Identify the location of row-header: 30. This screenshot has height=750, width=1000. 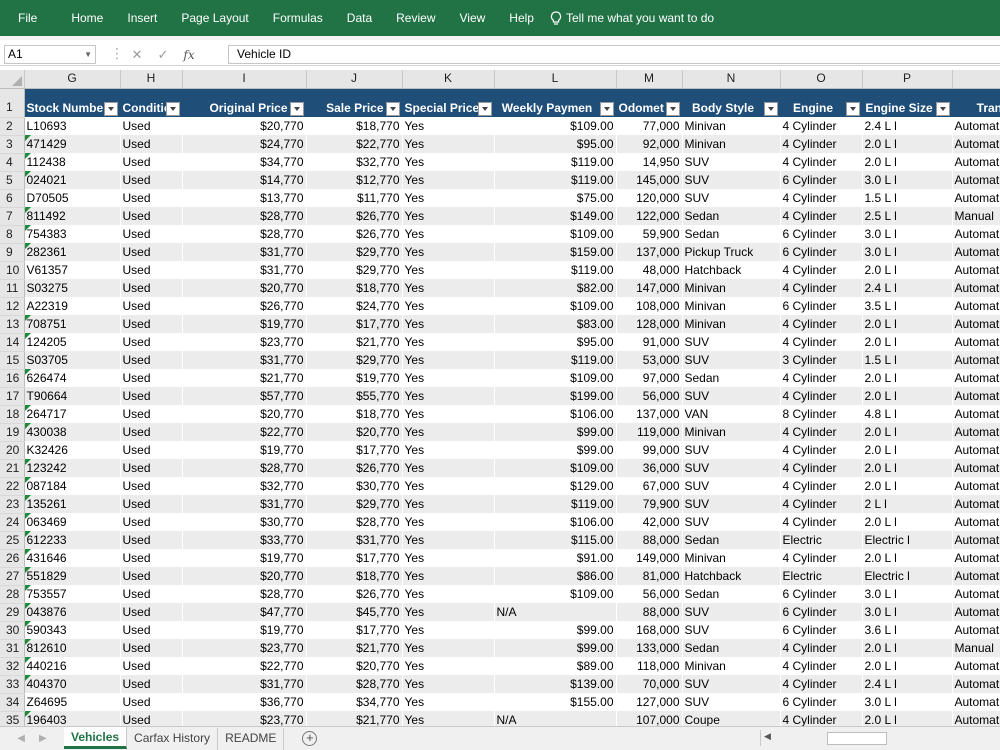
(12, 630).